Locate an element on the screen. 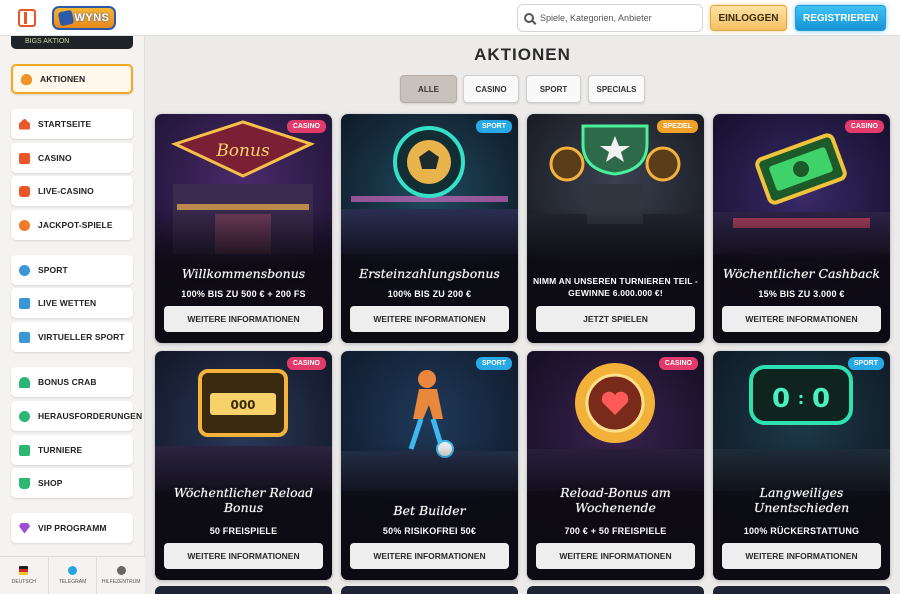 The image size is (900, 594). live-casino-icon is located at coordinates (24, 191).